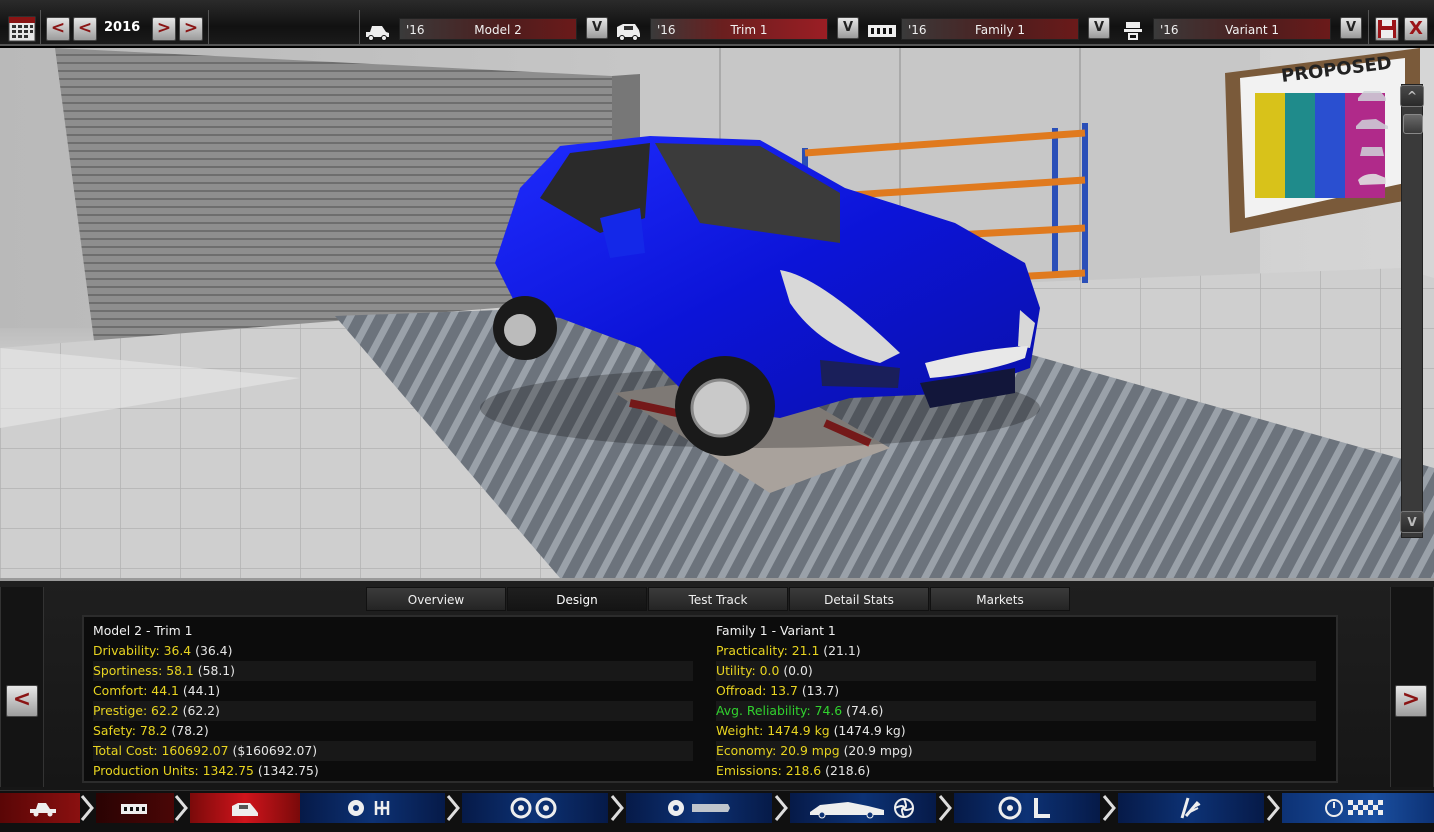  I want to click on stat-value: (218.6), so click(848, 770).